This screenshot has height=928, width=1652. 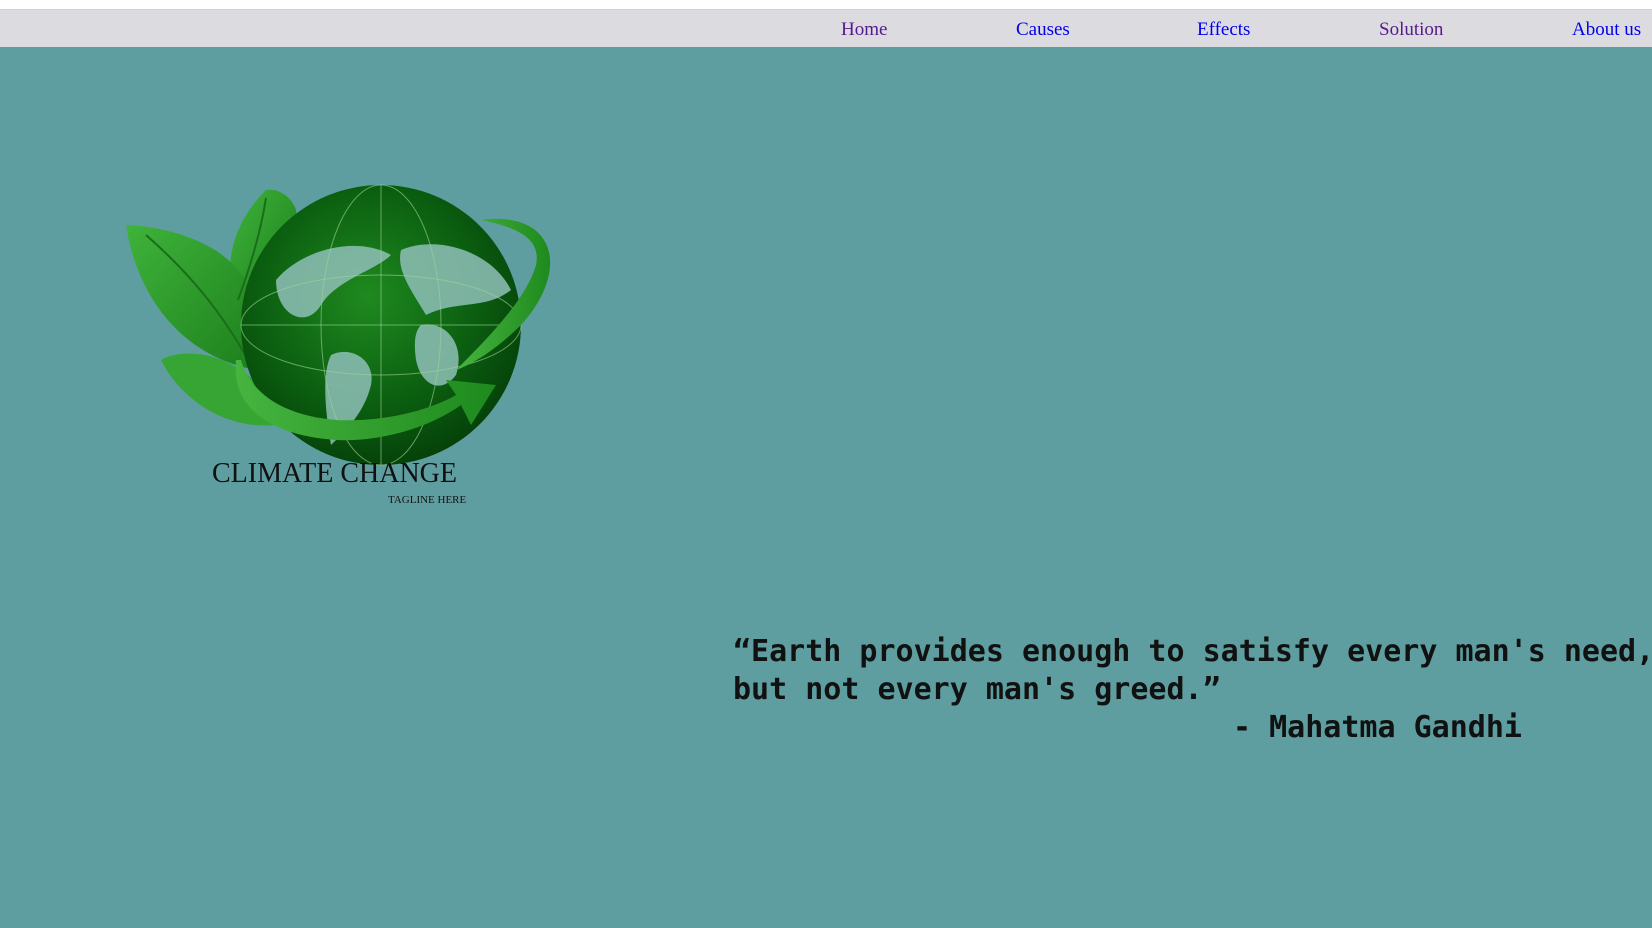 I want to click on quote-line-2: but not every man's greed.”, so click(x=977, y=689).